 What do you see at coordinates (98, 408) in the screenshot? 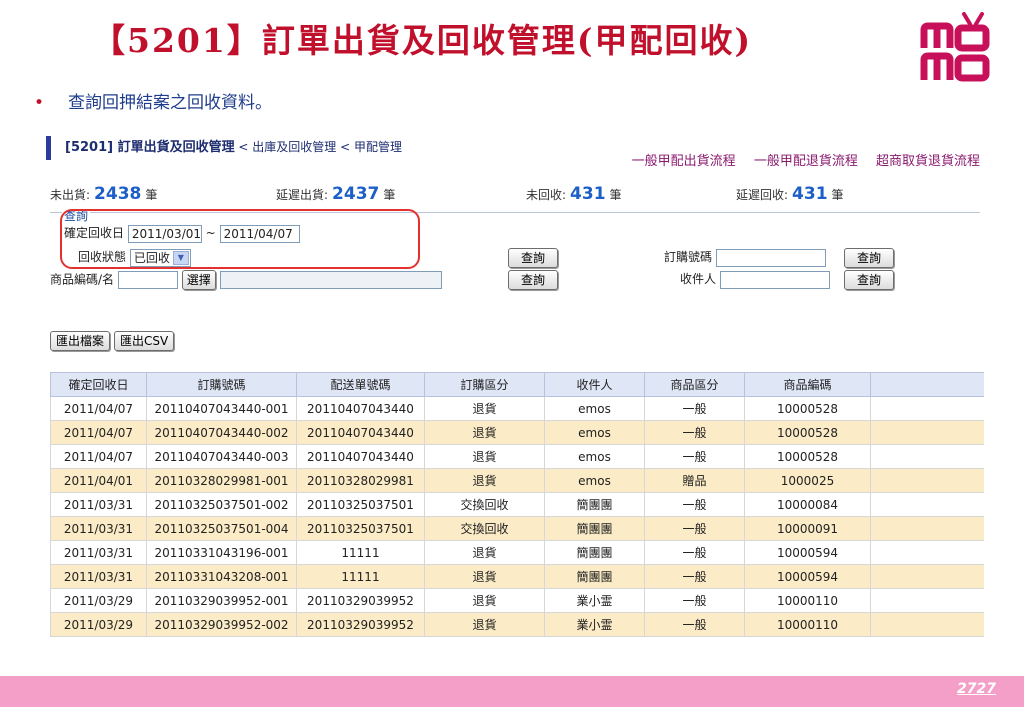
I see `table-cell: 2011/04/07` at bounding box center [98, 408].